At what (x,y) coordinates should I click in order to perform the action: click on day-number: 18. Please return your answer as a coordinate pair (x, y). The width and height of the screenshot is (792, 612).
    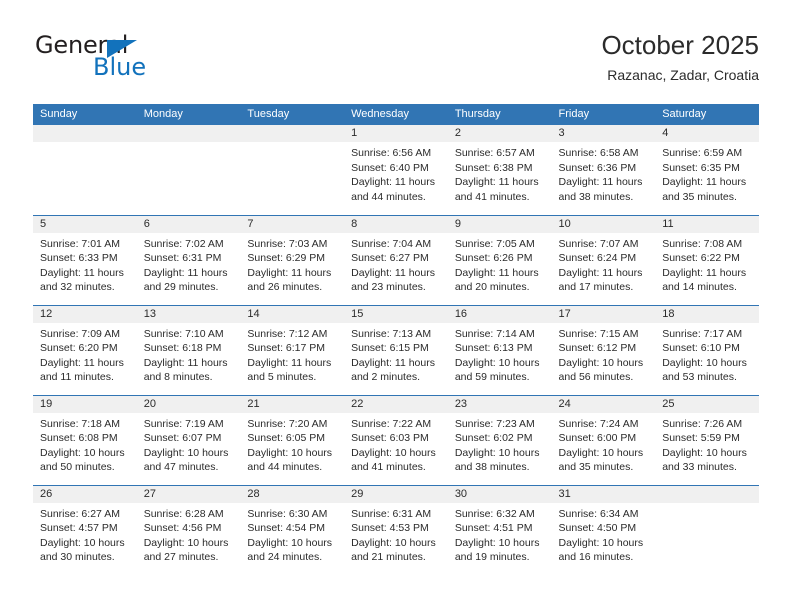
    Looking at the image, I should click on (707, 314).